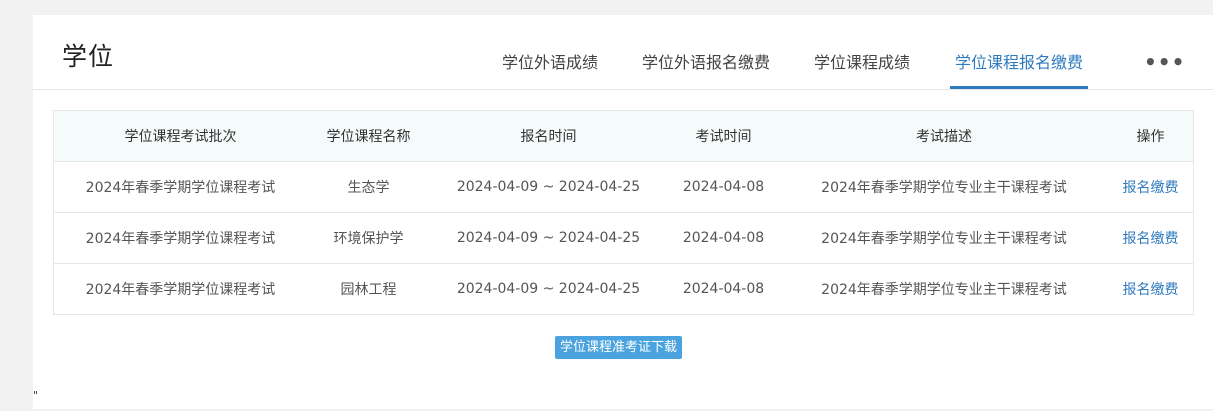 This screenshot has height=411, width=1213. What do you see at coordinates (1150, 136) in the screenshot?
I see `column-header-action: 操作` at bounding box center [1150, 136].